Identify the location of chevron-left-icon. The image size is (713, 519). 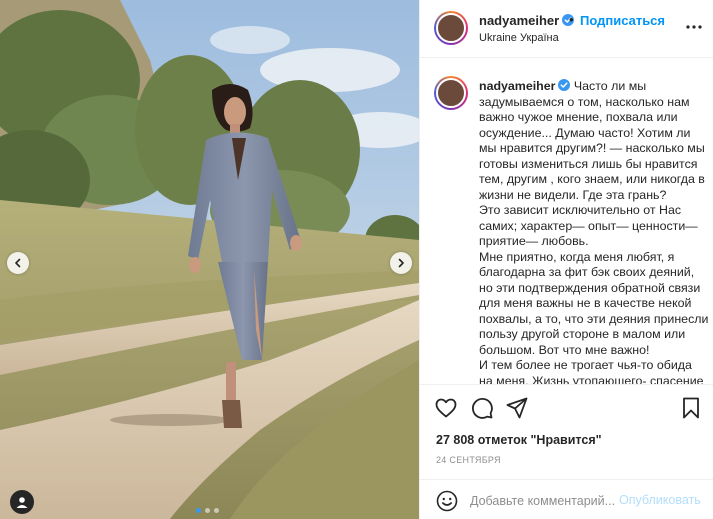
(18, 263).